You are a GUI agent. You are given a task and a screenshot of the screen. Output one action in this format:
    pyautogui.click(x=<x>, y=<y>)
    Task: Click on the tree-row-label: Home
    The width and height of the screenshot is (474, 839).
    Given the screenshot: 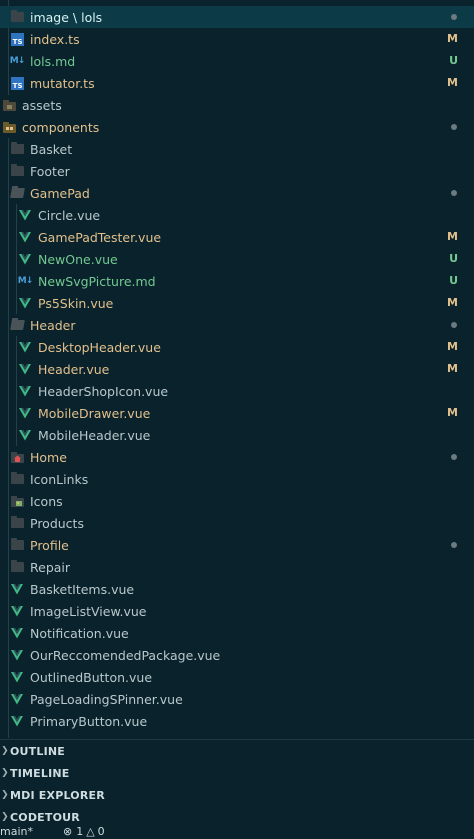 What is the action you would take?
    pyautogui.click(x=48, y=457)
    